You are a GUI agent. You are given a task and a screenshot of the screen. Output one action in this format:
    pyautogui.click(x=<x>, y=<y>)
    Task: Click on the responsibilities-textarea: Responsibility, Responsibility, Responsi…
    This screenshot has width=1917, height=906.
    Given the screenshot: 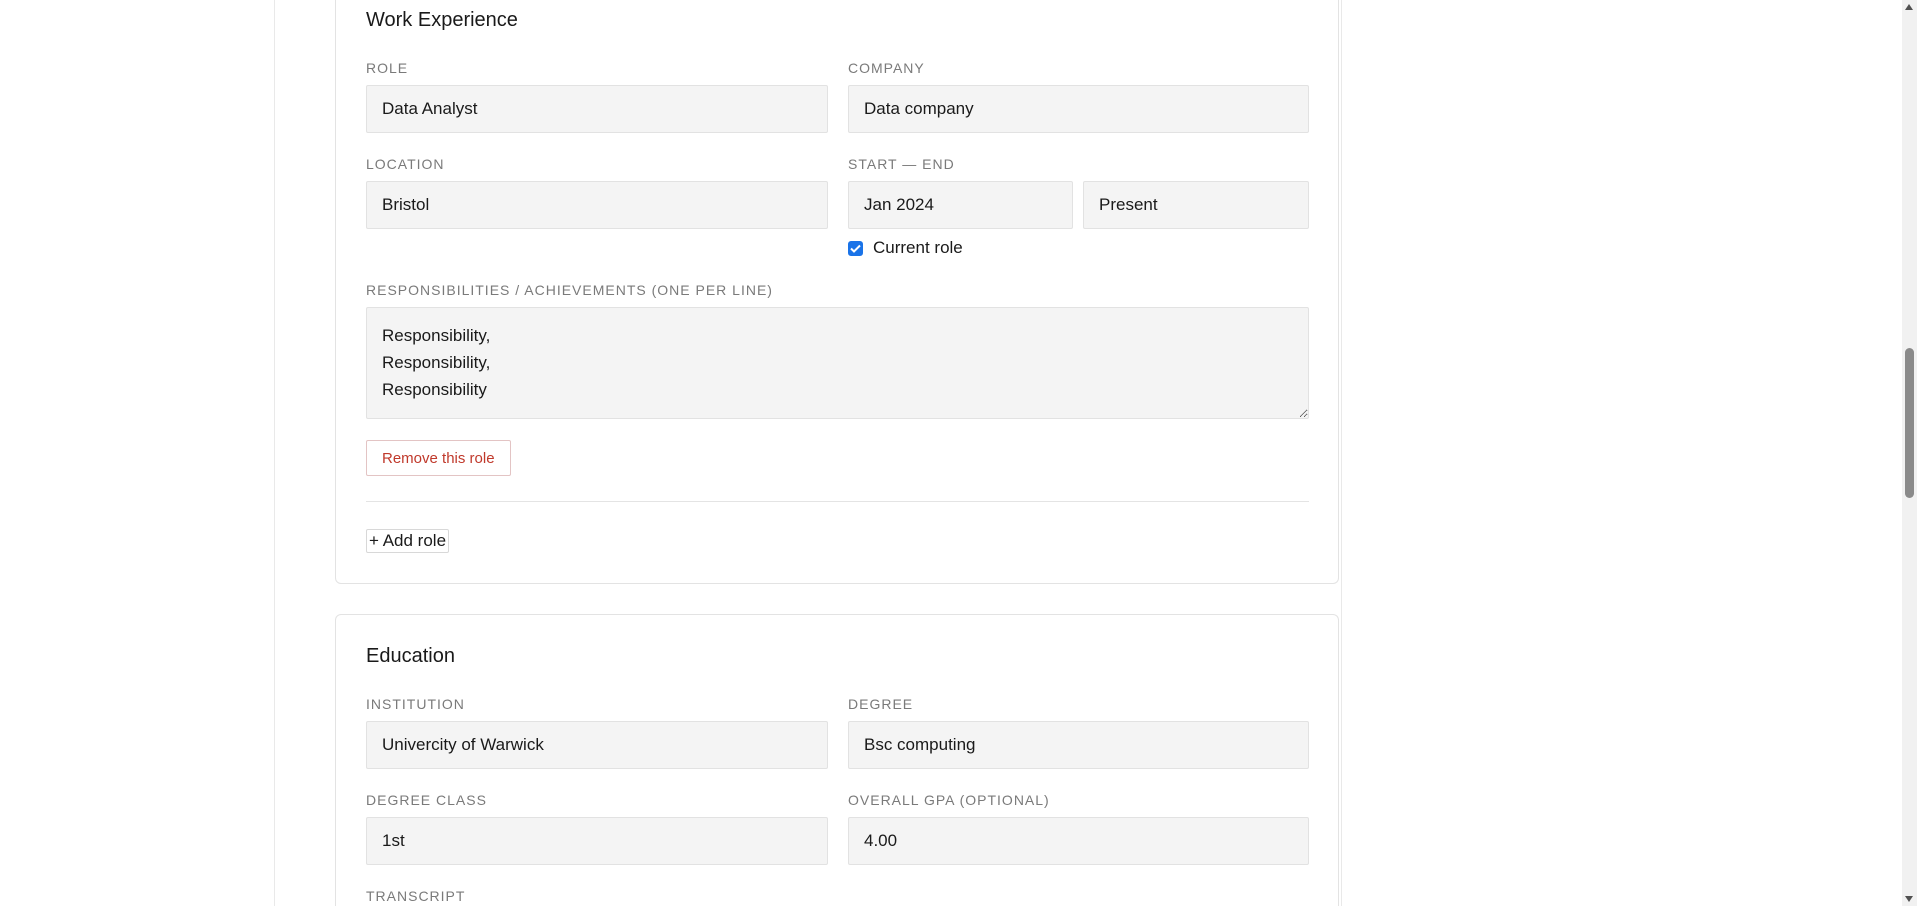 What is the action you would take?
    pyautogui.click(x=837, y=363)
    